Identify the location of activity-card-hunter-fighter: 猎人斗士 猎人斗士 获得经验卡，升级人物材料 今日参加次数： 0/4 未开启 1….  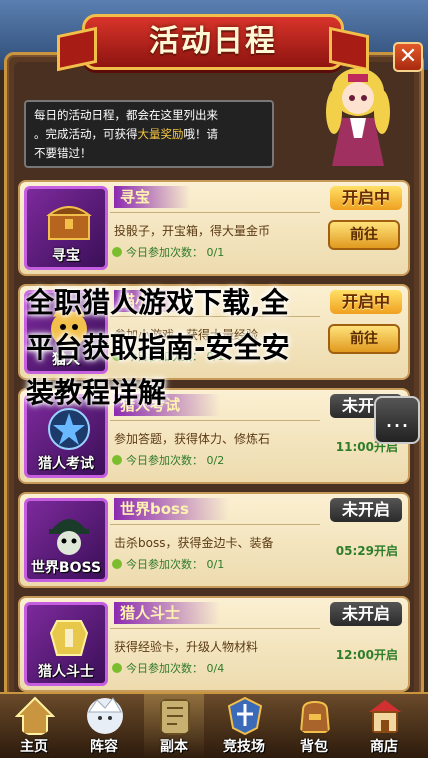
(214, 644).